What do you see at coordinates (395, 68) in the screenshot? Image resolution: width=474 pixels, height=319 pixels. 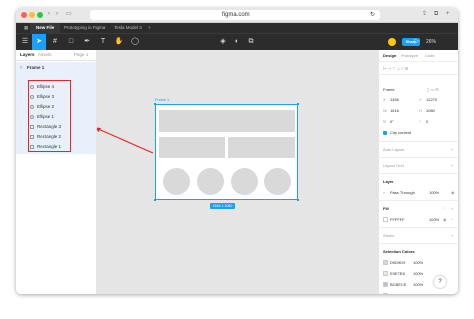 I see `align-tools: ⊢ ⊣ ⊤ ⊥ ≡ ⊞` at bounding box center [395, 68].